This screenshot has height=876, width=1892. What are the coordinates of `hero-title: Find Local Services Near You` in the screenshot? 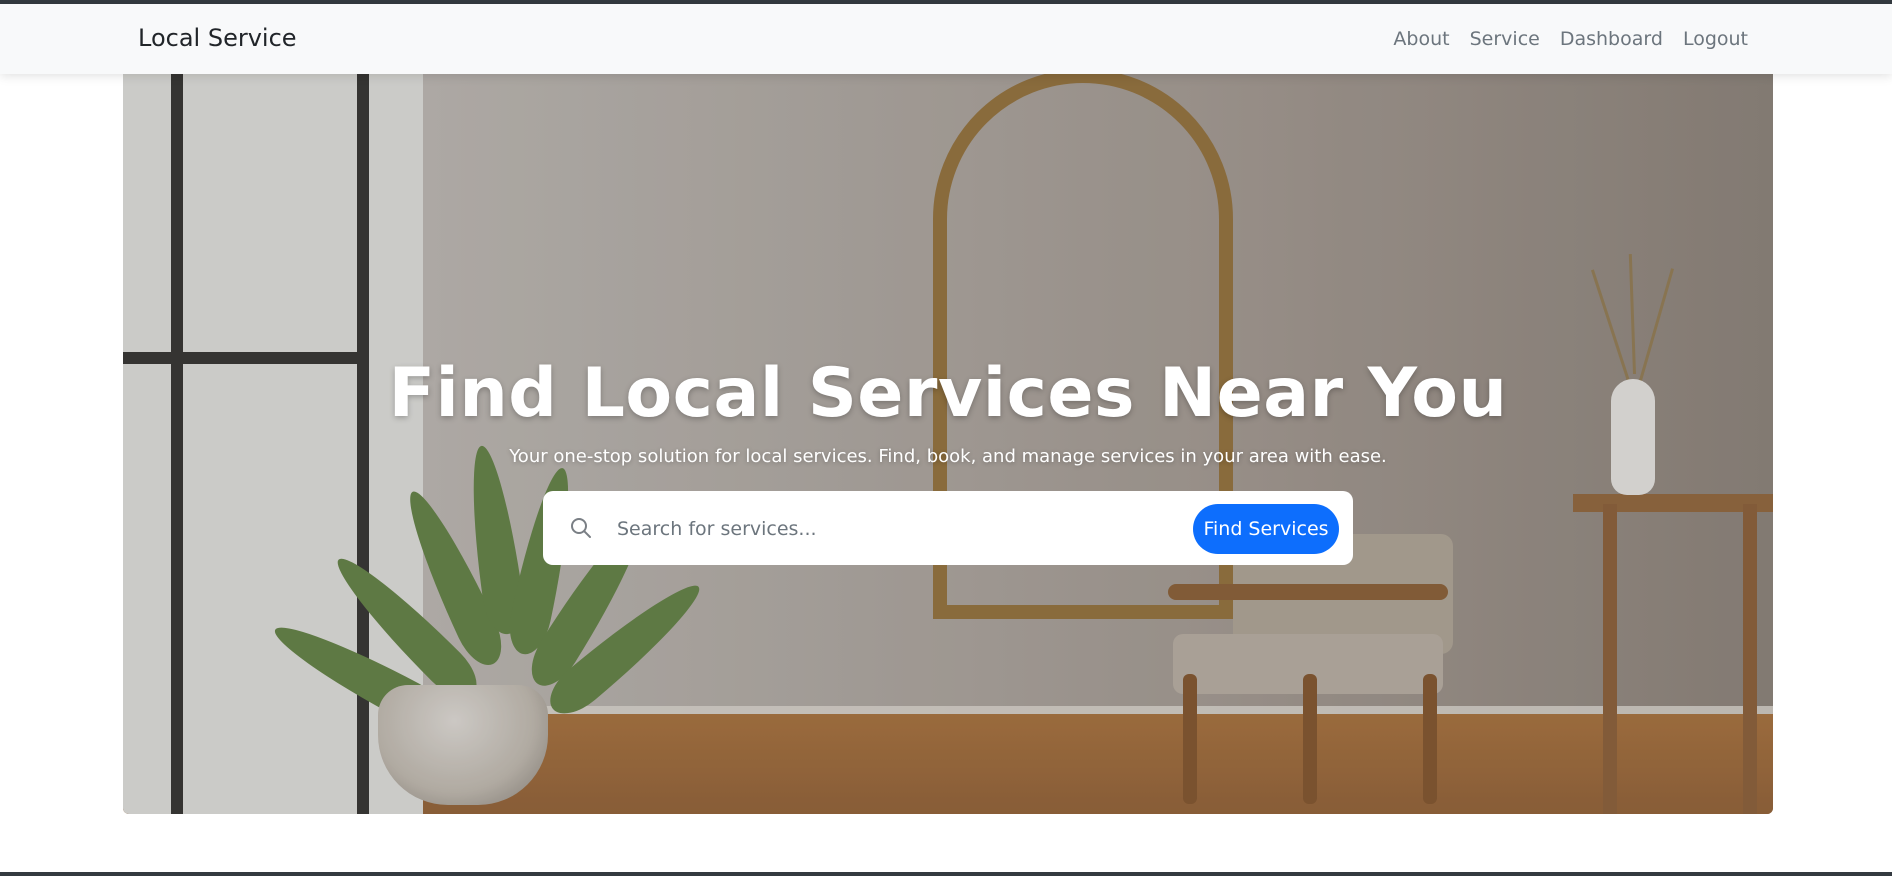 It's located at (948, 393).